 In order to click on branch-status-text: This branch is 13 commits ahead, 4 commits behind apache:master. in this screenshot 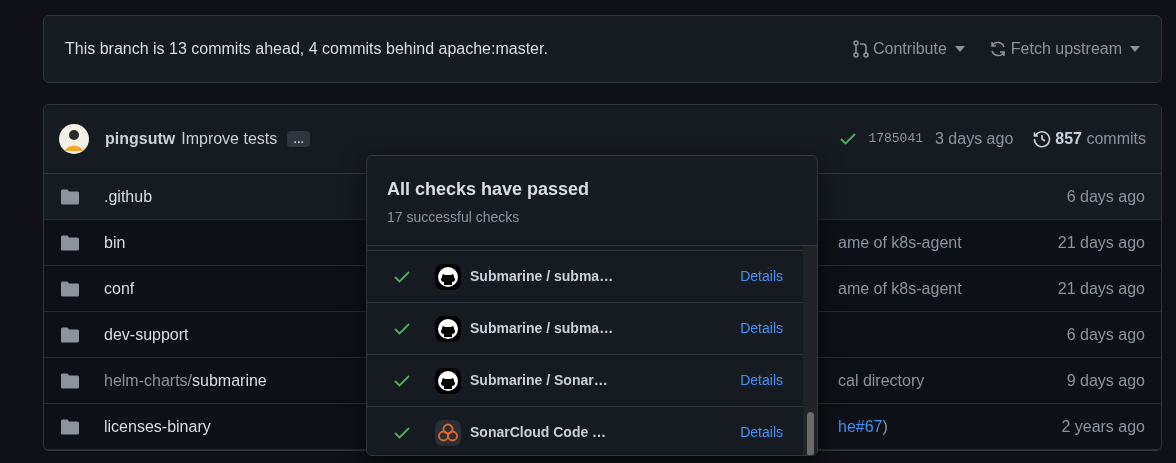, I will do `click(307, 49)`.